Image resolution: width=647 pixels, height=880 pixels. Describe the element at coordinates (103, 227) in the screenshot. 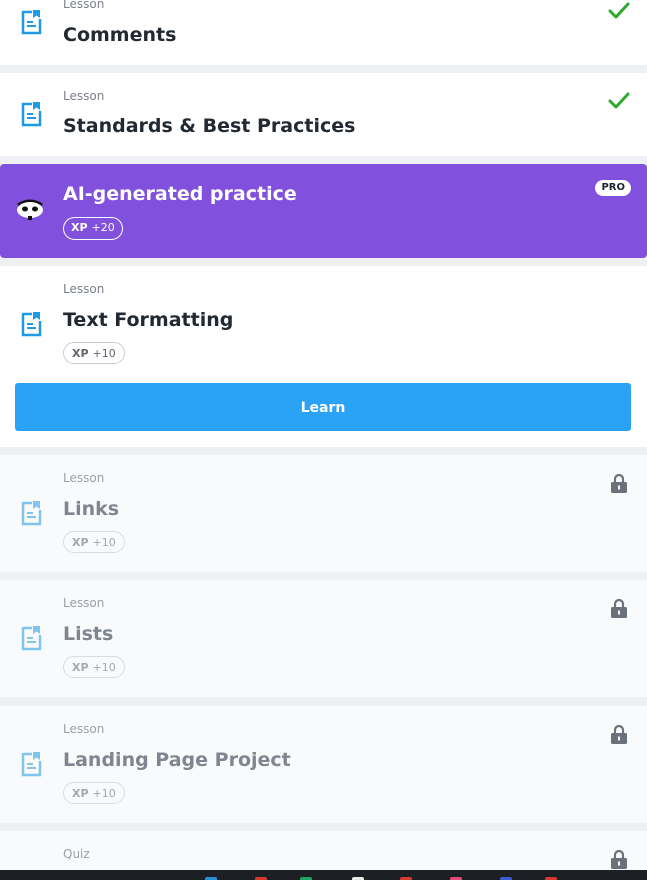

I see `xp-value: +20` at that location.